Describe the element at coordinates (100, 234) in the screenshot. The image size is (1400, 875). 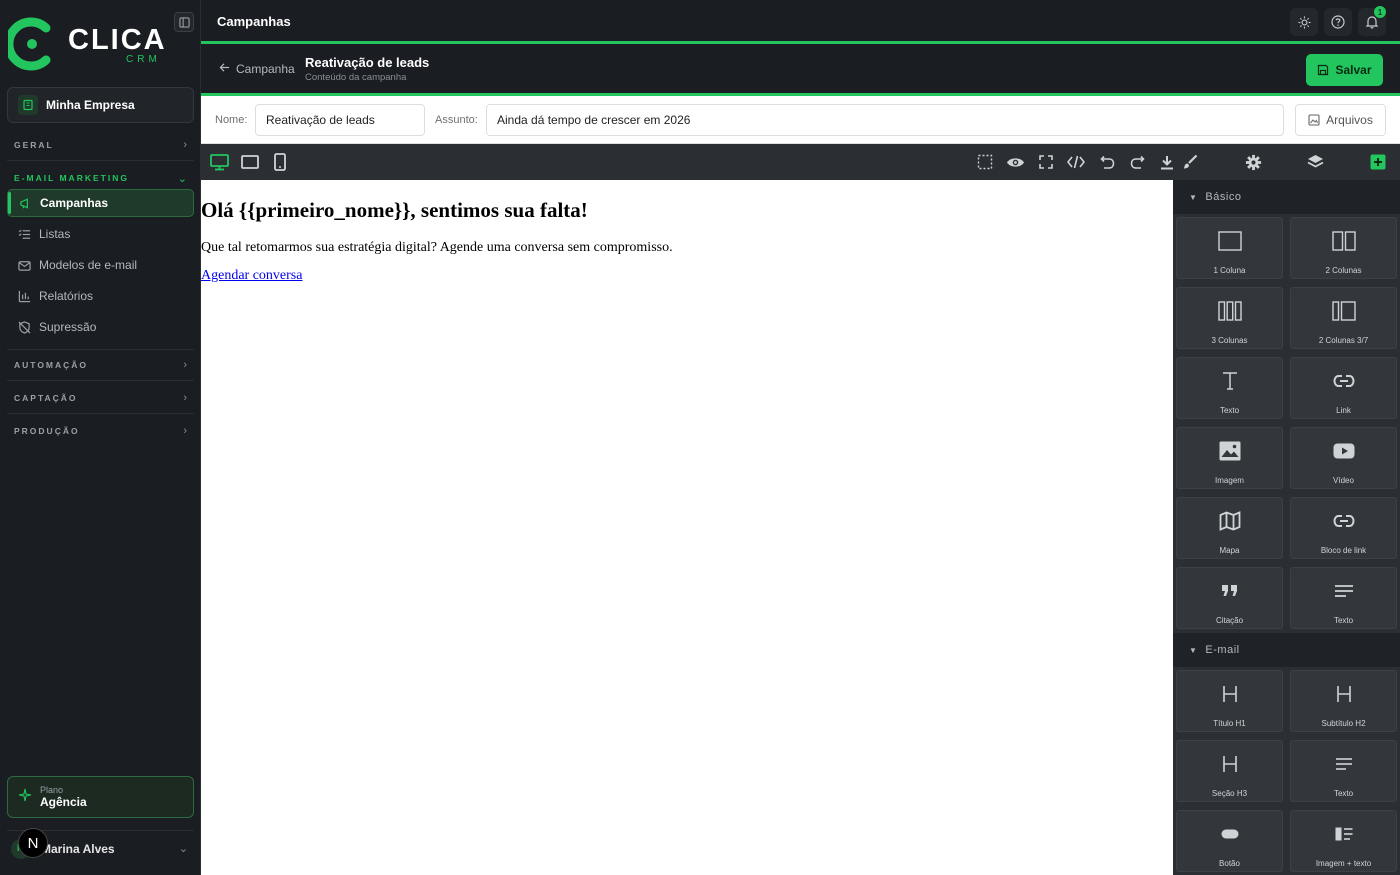
I see `sidebar-item-listas: Listas` at that location.